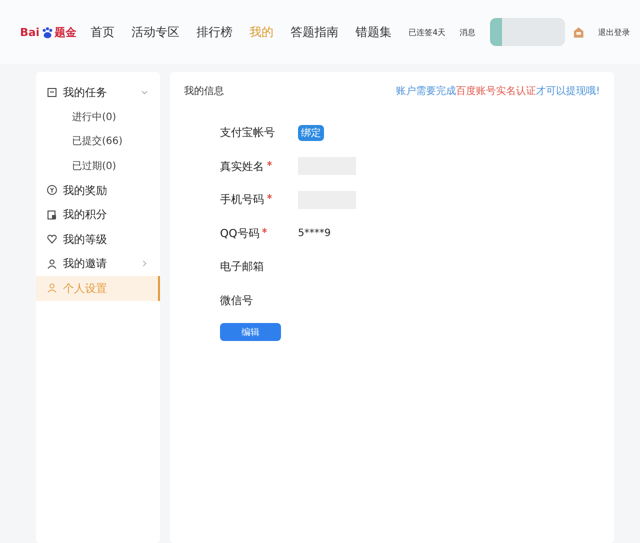 Image resolution: width=640 pixels, height=543 pixels. What do you see at coordinates (314, 32) in the screenshot?
I see `nav-tab: 答题指南` at bounding box center [314, 32].